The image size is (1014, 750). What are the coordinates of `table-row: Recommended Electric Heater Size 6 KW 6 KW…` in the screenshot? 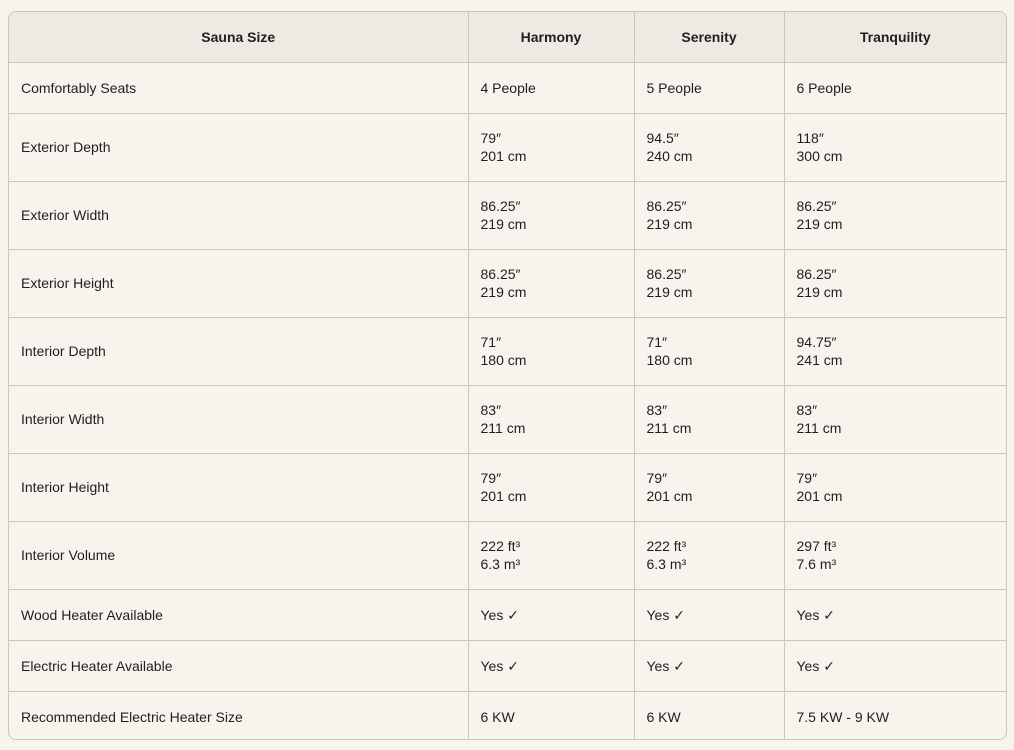 It's located at (507, 714).